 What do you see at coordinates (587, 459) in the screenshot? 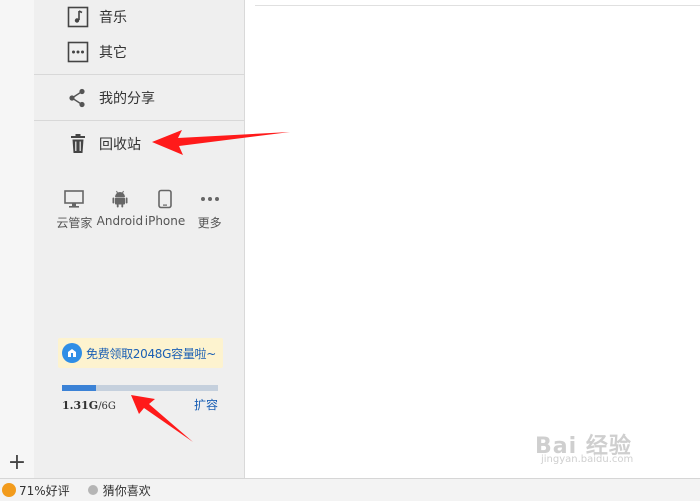
I see `watermark-sub: jingyan.baidu.com` at bounding box center [587, 459].